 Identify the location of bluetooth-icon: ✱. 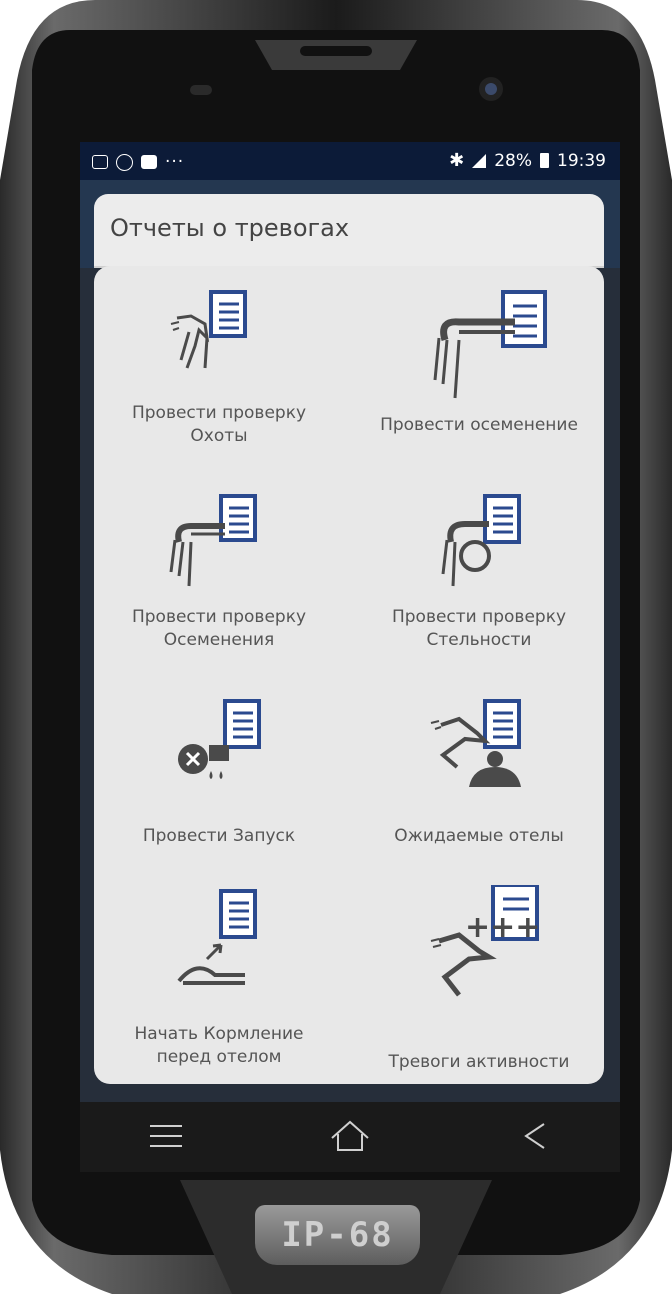
(457, 160).